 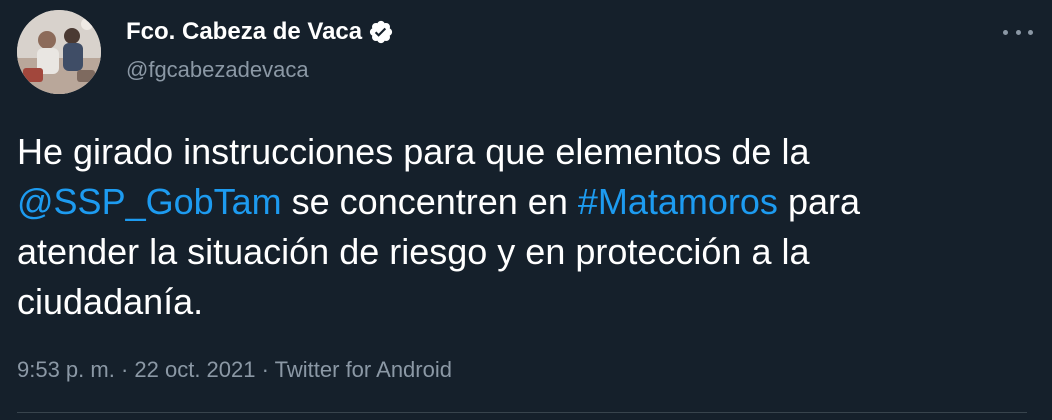 I want to click on verified-badge-icon, so click(x=381, y=32).